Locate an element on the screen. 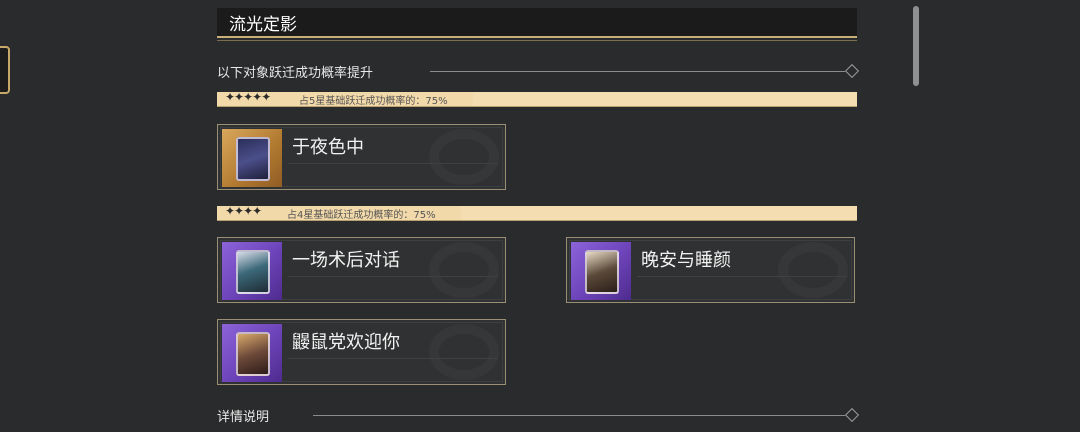  four-star-item-card: 晚安与睡颜 is located at coordinates (710, 270).